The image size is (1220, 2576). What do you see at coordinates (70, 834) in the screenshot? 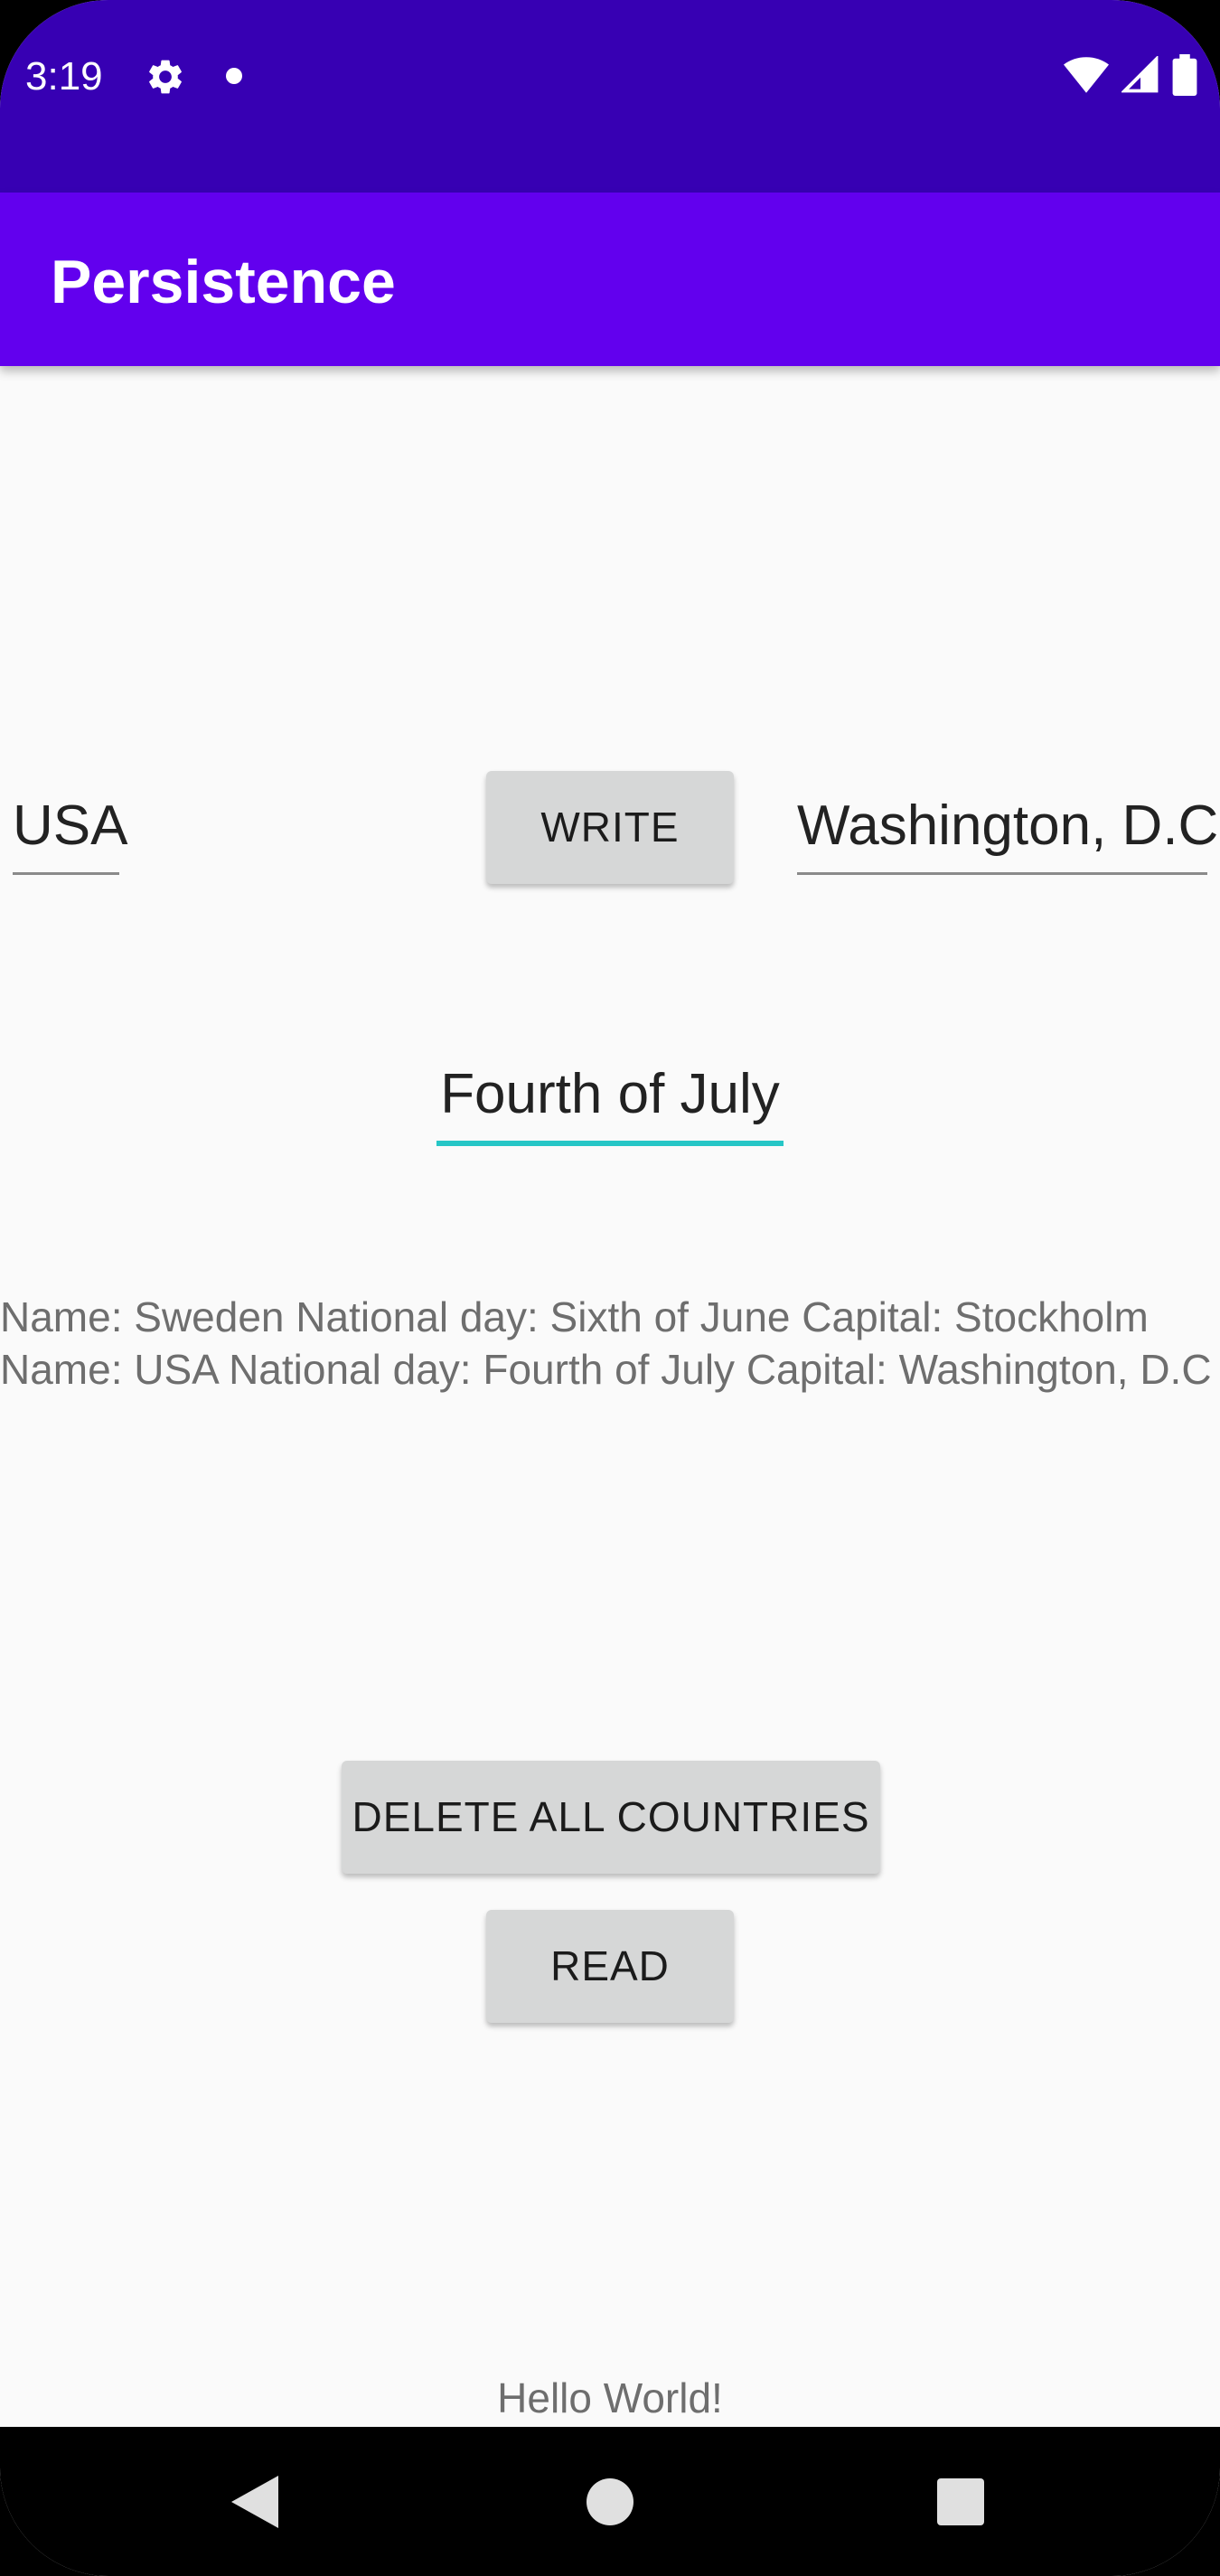
I see `country-name-field: USA` at bounding box center [70, 834].